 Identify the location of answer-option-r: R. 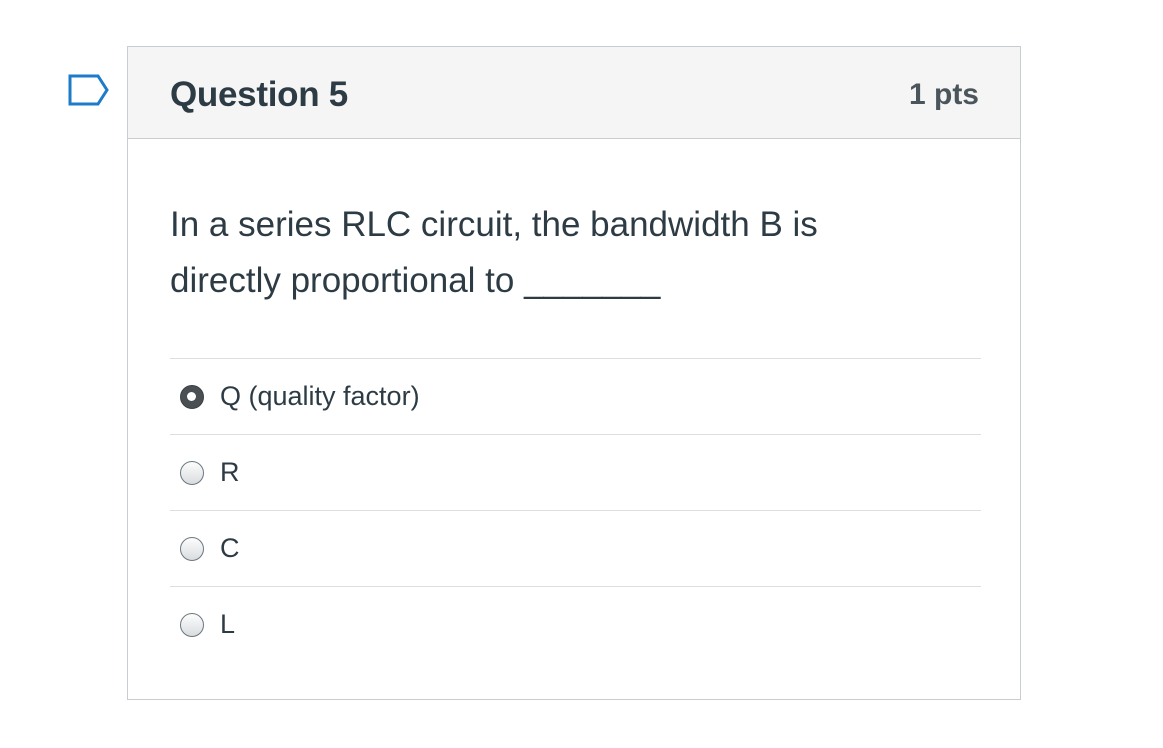
(575, 473).